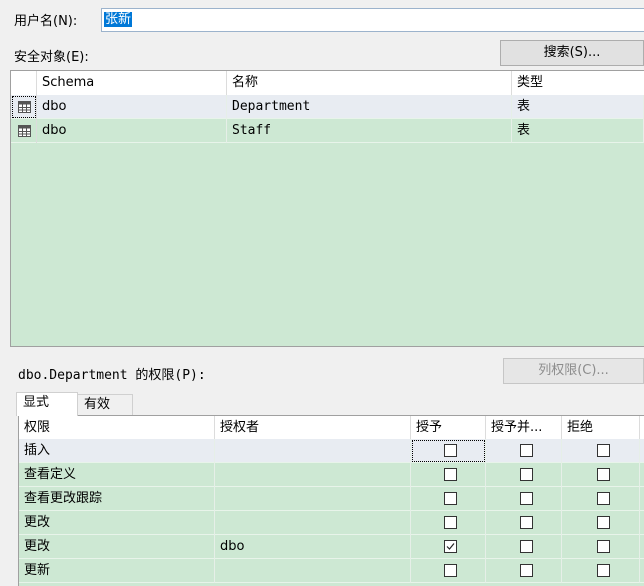 This screenshot has height=586, width=644. I want to click on permission-row: 插入, so click(331, 451).